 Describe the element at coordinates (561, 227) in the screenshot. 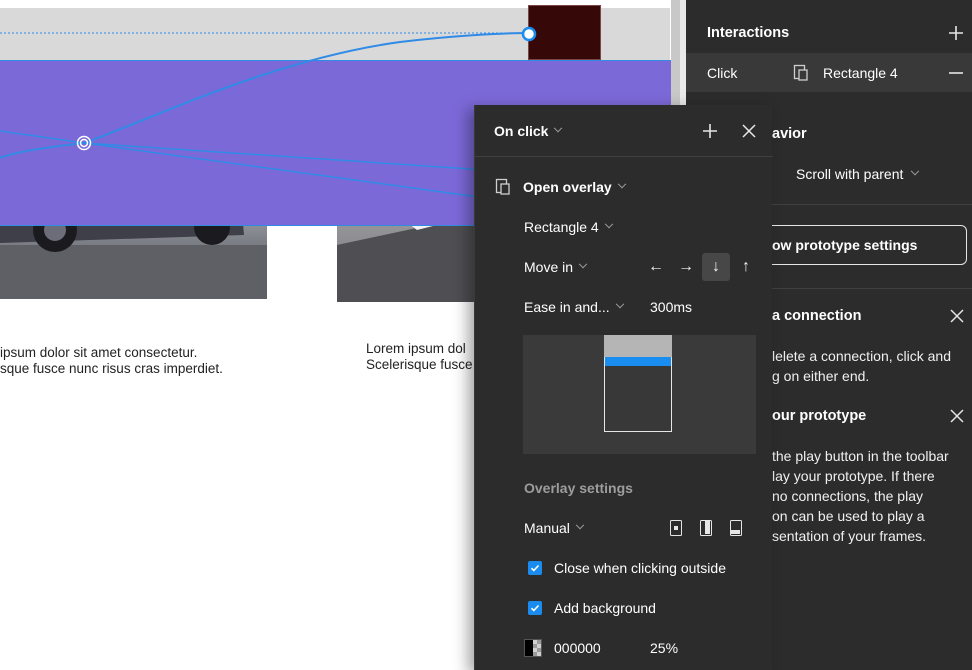

I see `destination-value: Rectangle 4` at that location.